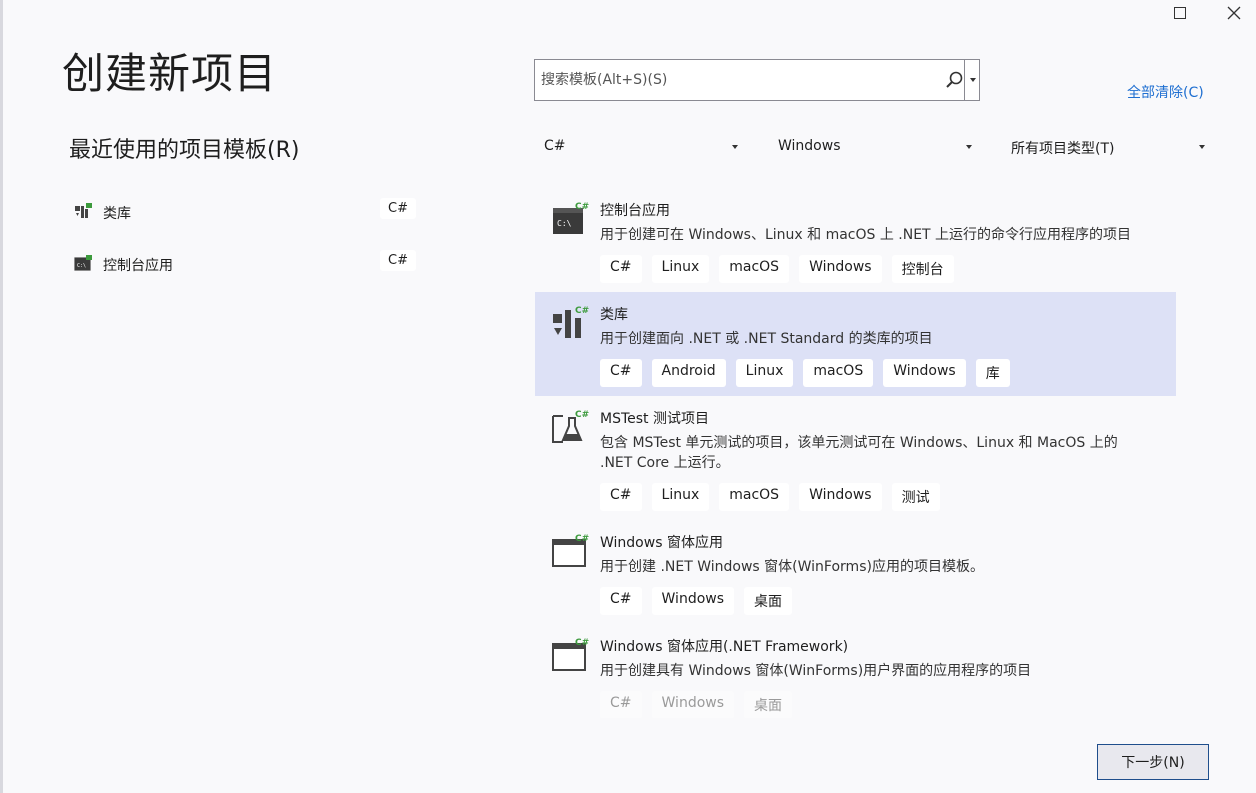 The height and width of the screenshot is (793, 1256). I want to click on template-description: 用于创建具有 Windows 窗体(WinForms)用户界面的应用程序的项目, so click(816, 671).